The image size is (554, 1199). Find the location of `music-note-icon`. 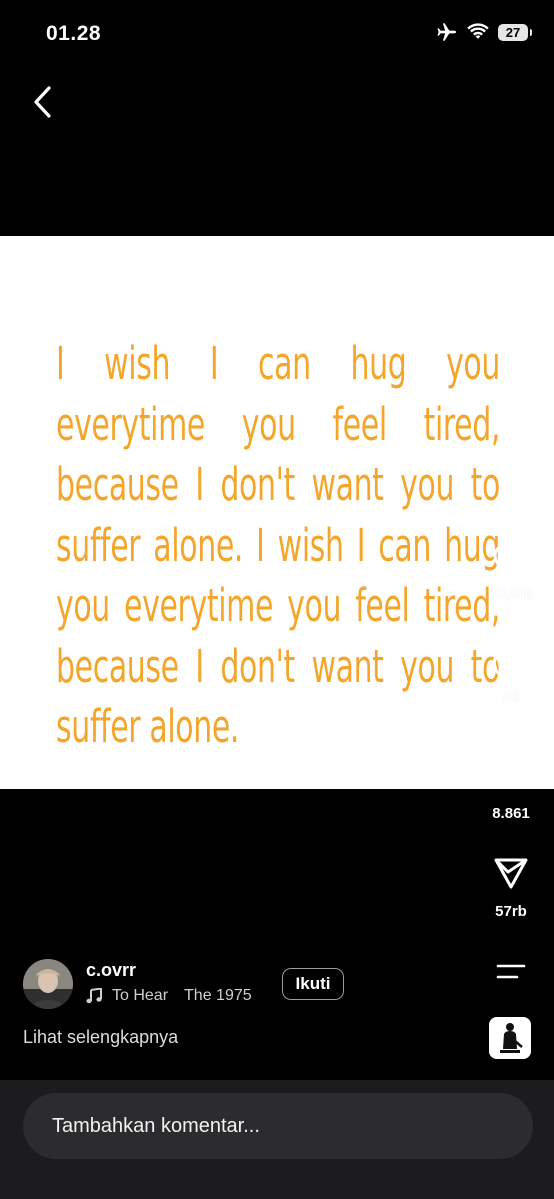

music-note-icon is located at coordinates (94, 996).